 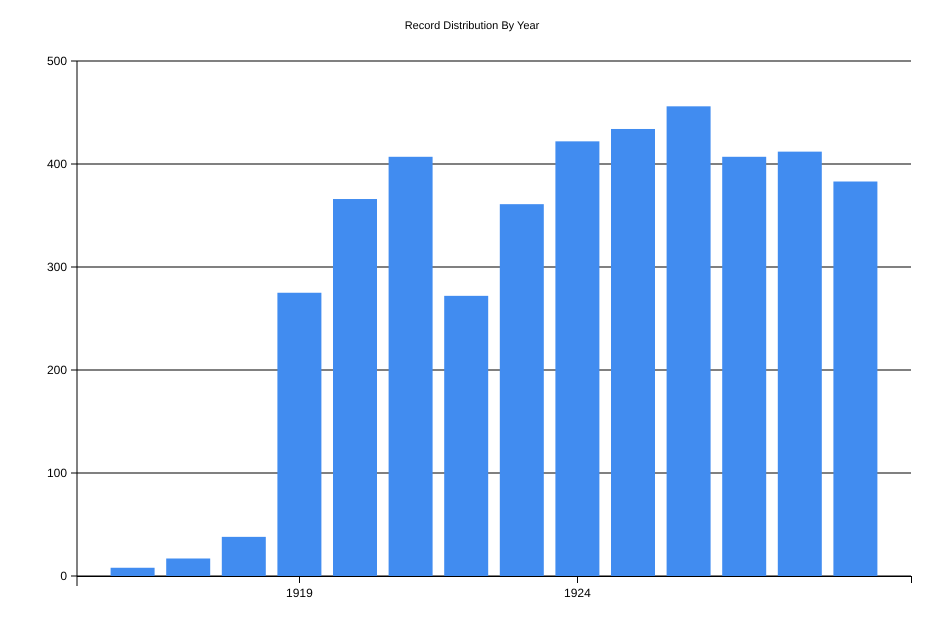 I want to click on y-tick-label: 300, so click(x=56, y=267).